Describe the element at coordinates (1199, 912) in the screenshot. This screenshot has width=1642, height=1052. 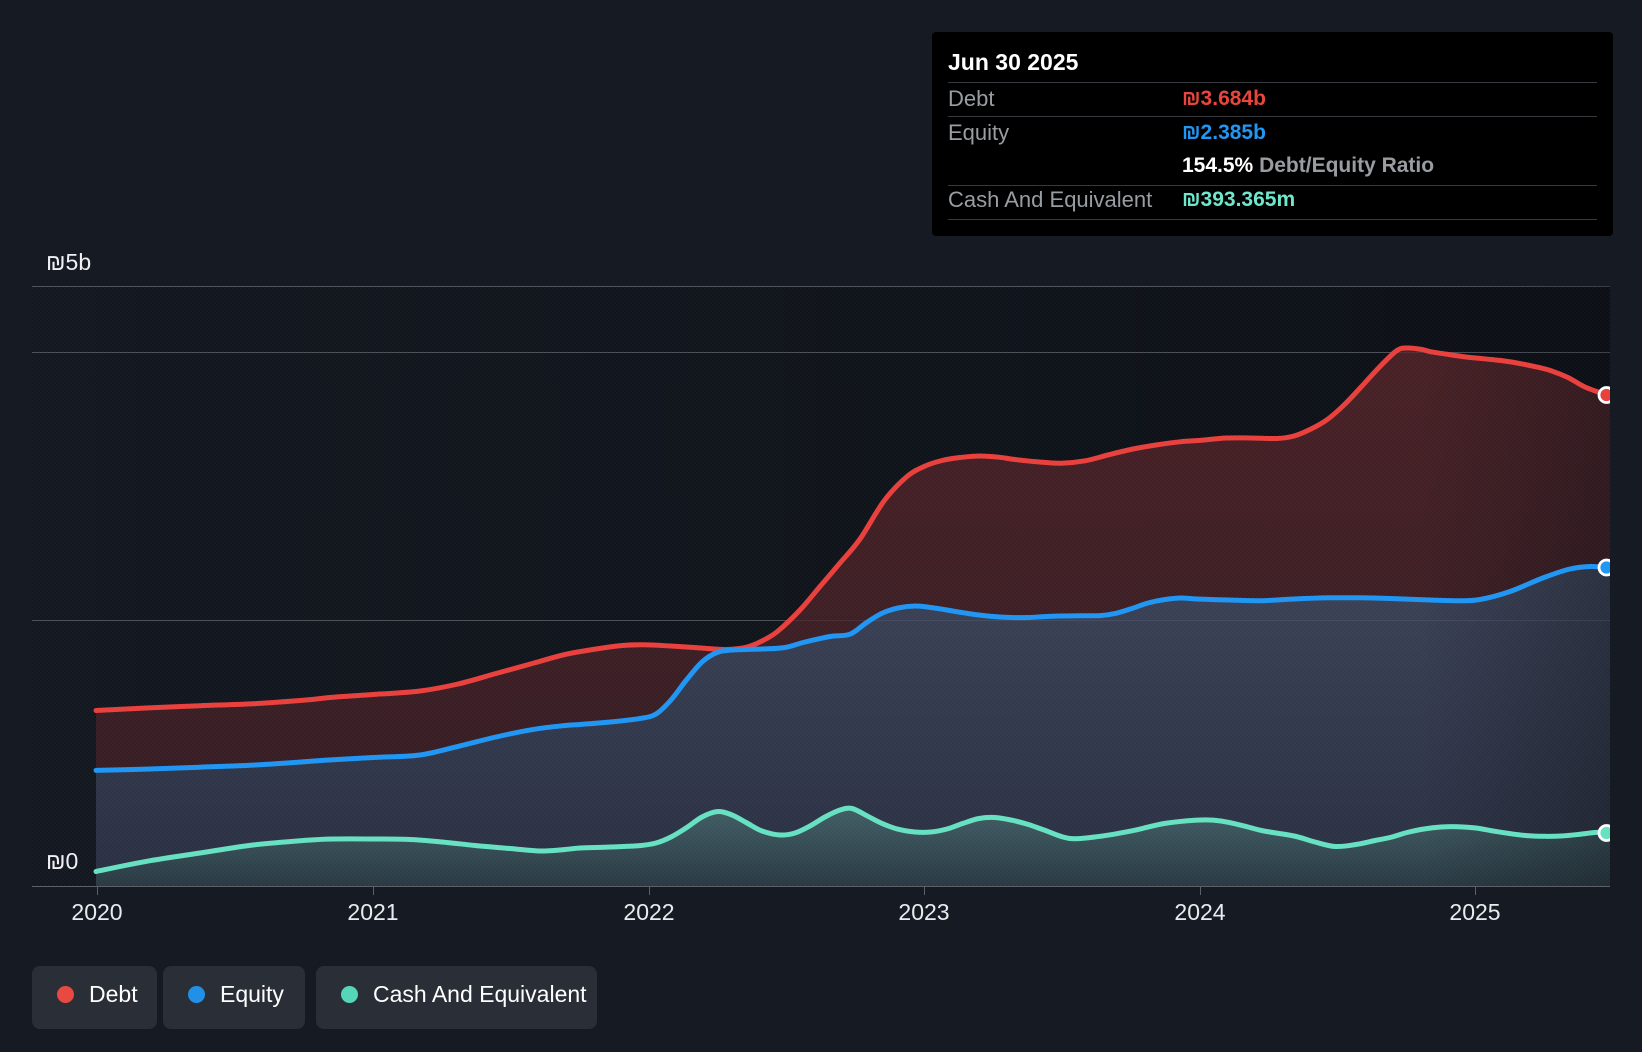
I see `svg-text: 2024` at that location.